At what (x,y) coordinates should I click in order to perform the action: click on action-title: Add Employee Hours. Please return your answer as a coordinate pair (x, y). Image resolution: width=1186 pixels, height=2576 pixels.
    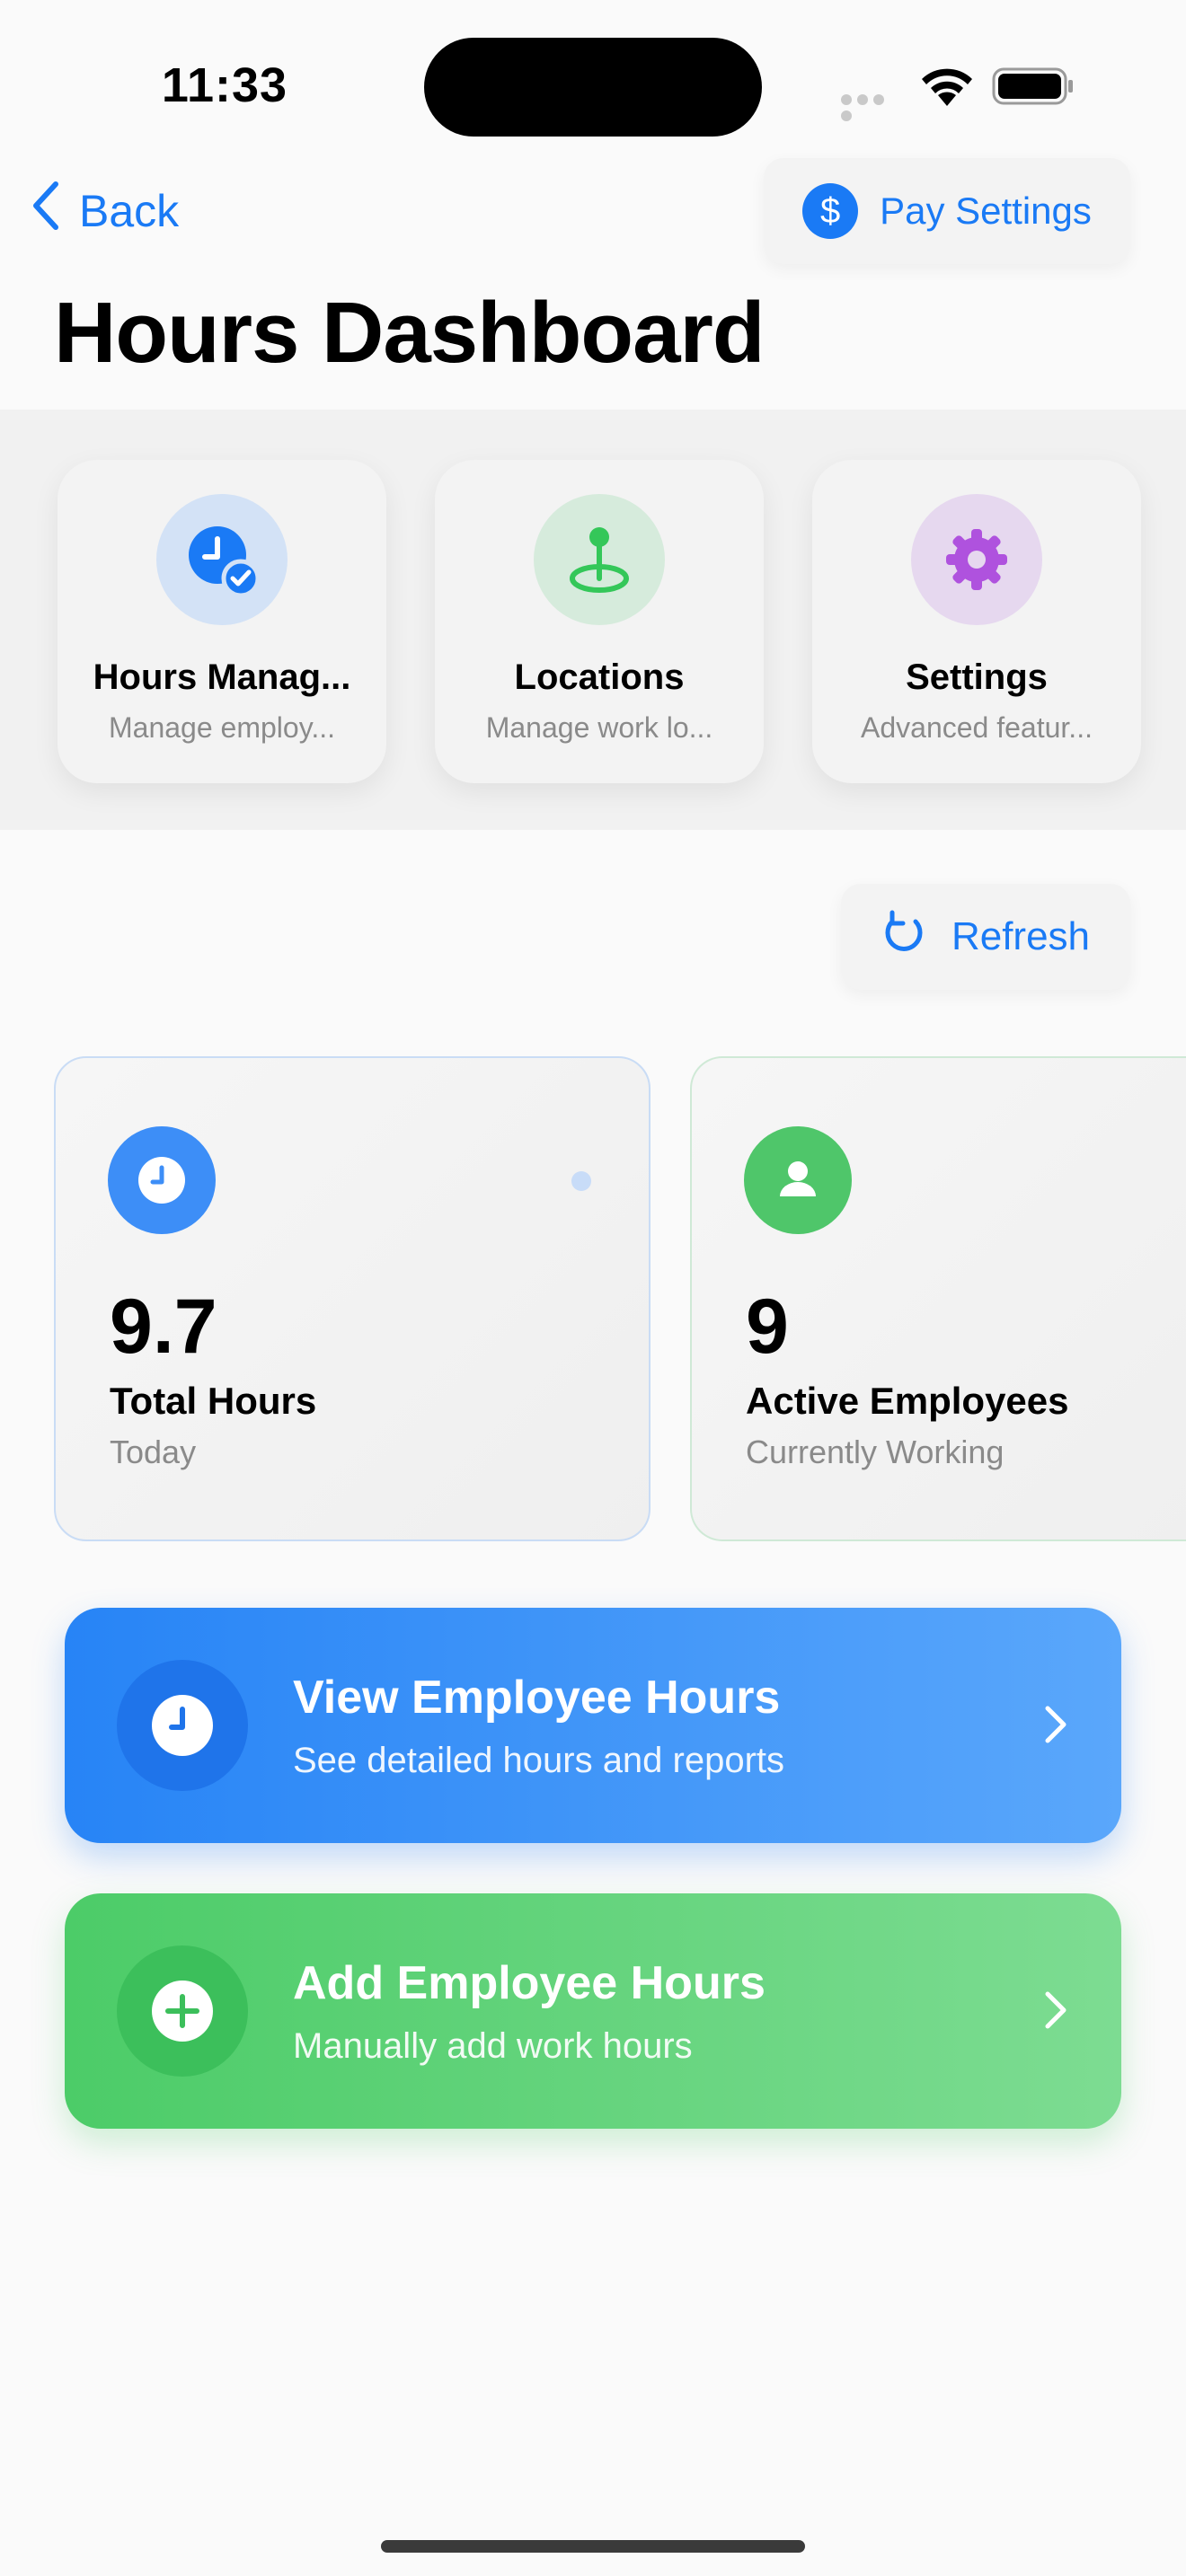
    Looking at the image, I should click on (529, 1982).